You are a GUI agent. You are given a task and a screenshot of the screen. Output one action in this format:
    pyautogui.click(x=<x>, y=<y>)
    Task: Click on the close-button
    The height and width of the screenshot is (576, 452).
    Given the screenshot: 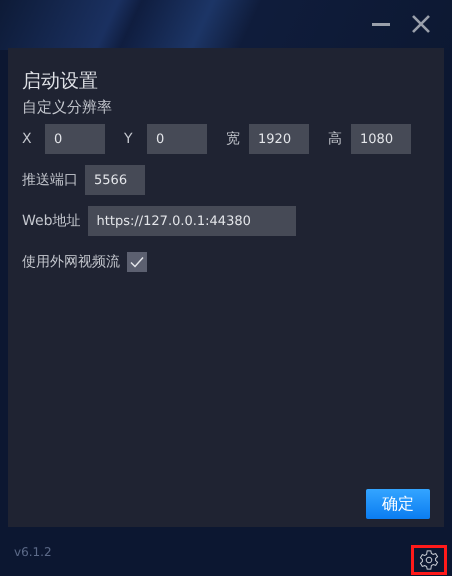 What is the action you would take?
    pyautogui.click(x=421, y=24)
    